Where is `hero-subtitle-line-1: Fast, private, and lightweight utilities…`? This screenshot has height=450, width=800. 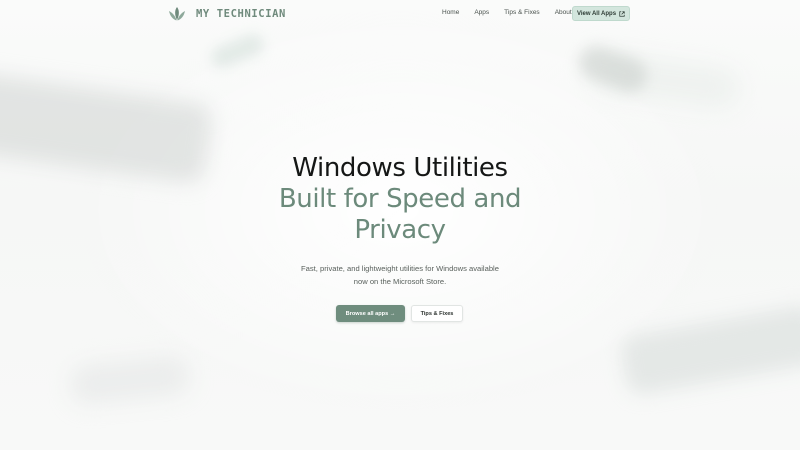 hero-subtitle-line-1: Fast, private, and lightweight utilities… is located at coordinates (400, 268).